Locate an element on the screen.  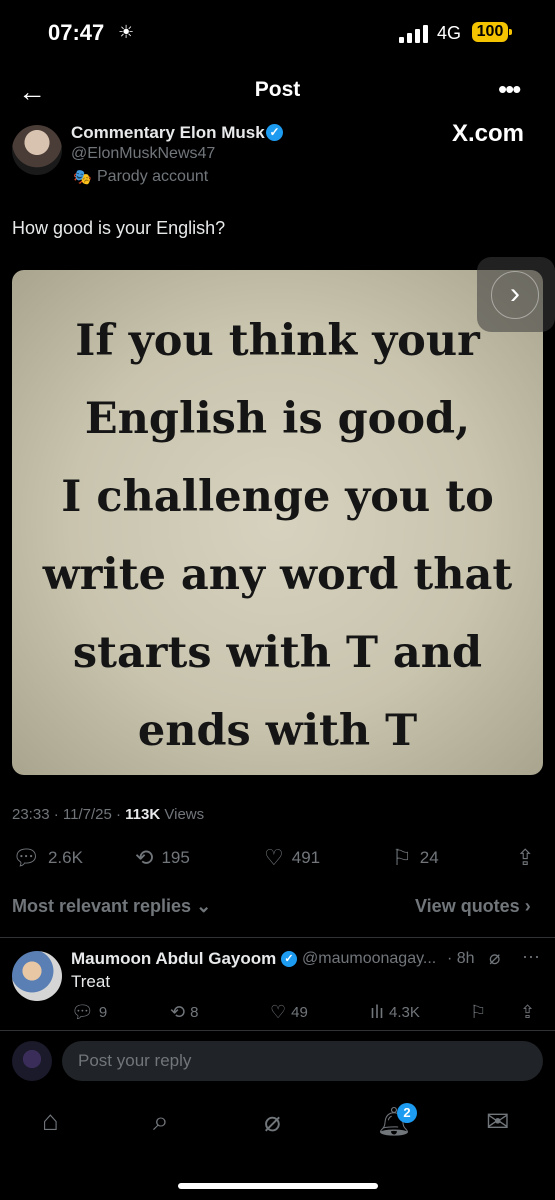
reply-time-value: 8h is located at coordinates (465, 958).